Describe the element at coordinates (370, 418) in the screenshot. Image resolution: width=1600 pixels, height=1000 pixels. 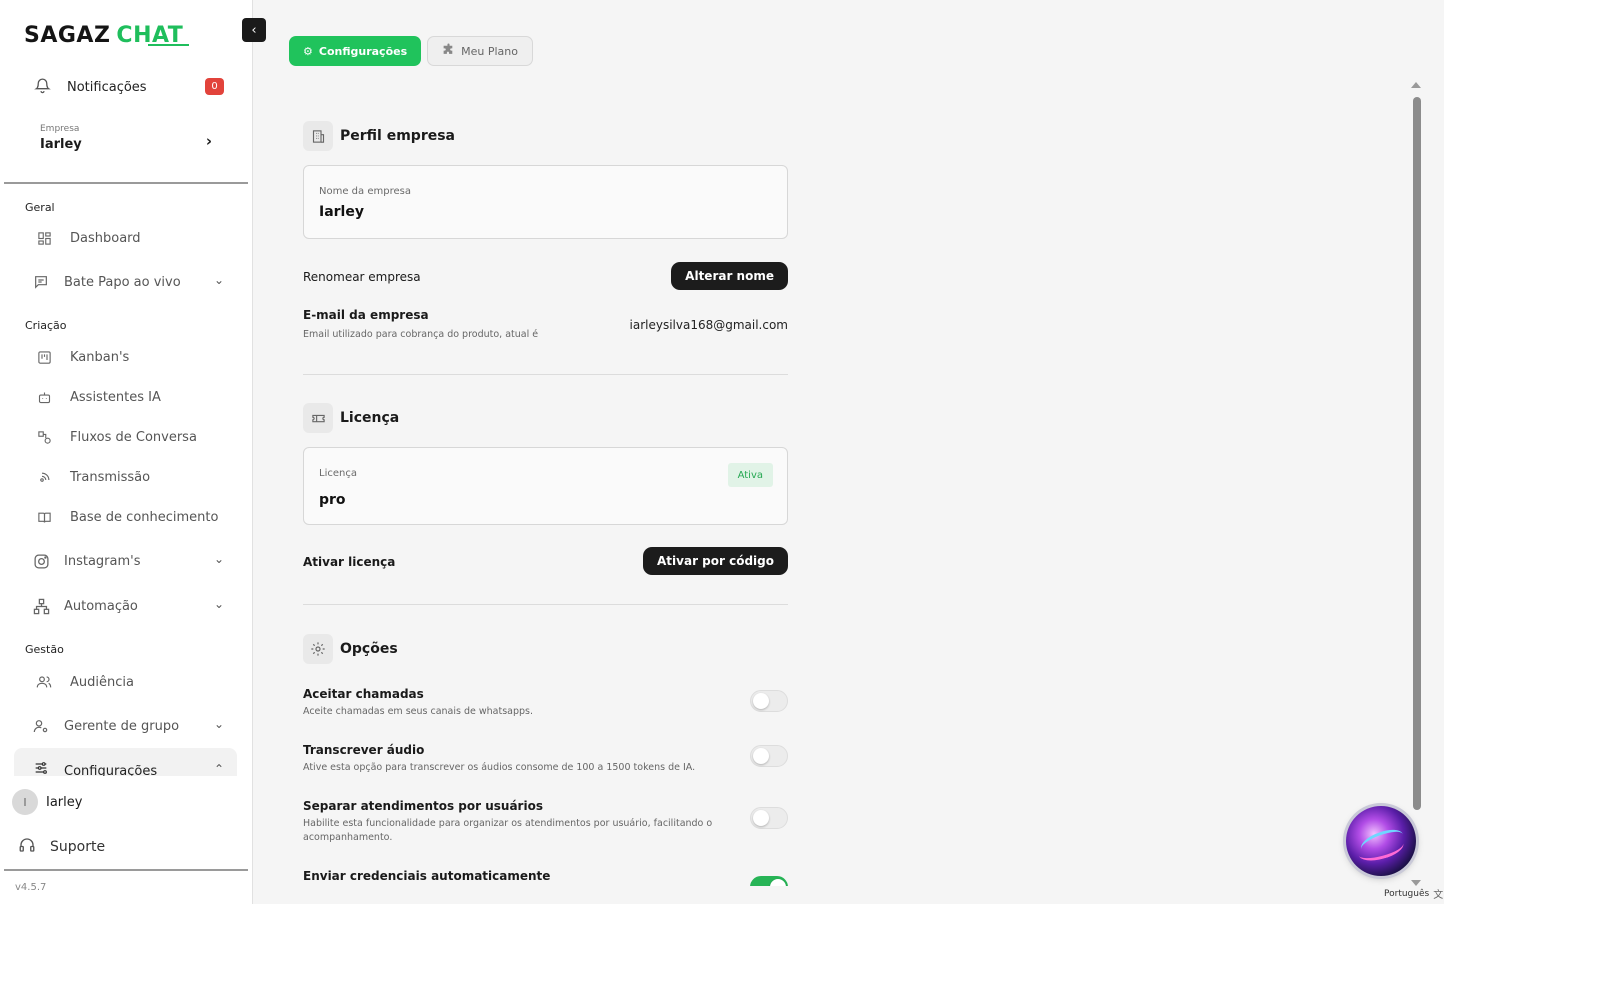
I see `section-title: Licença` at that location.